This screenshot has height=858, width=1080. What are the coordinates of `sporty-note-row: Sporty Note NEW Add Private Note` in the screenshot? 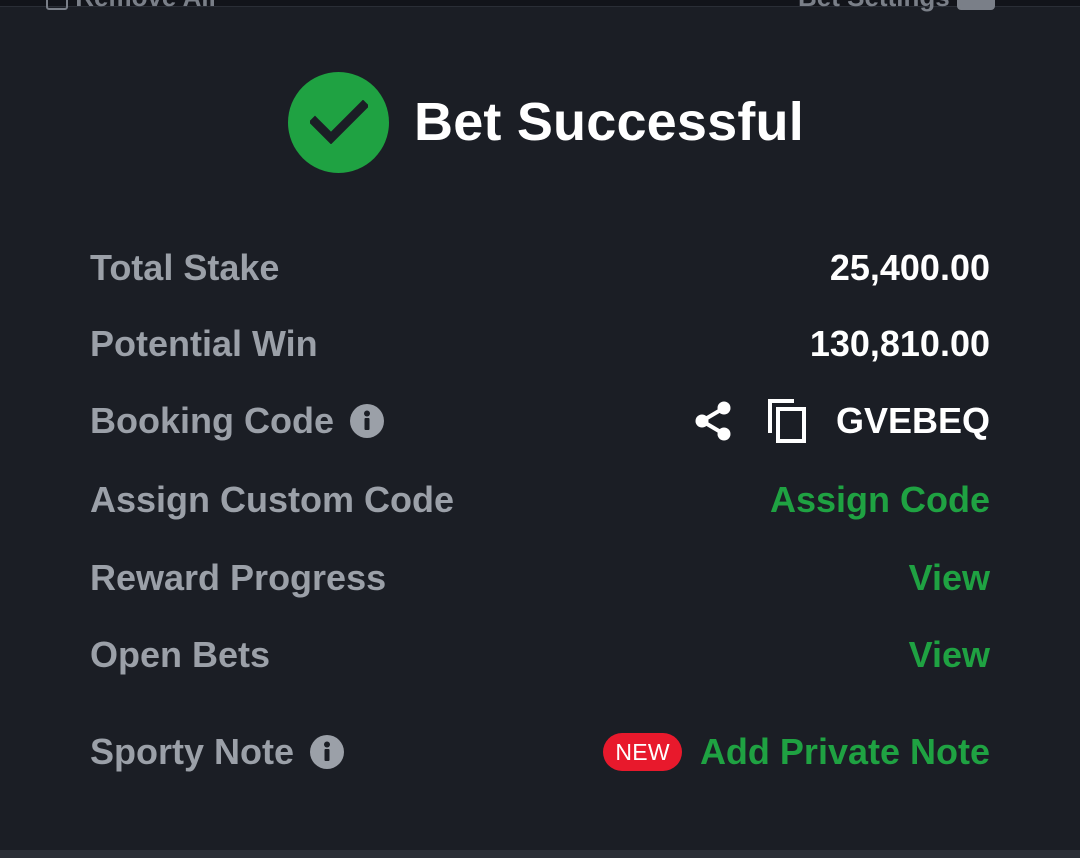 It's located at (540, 752).